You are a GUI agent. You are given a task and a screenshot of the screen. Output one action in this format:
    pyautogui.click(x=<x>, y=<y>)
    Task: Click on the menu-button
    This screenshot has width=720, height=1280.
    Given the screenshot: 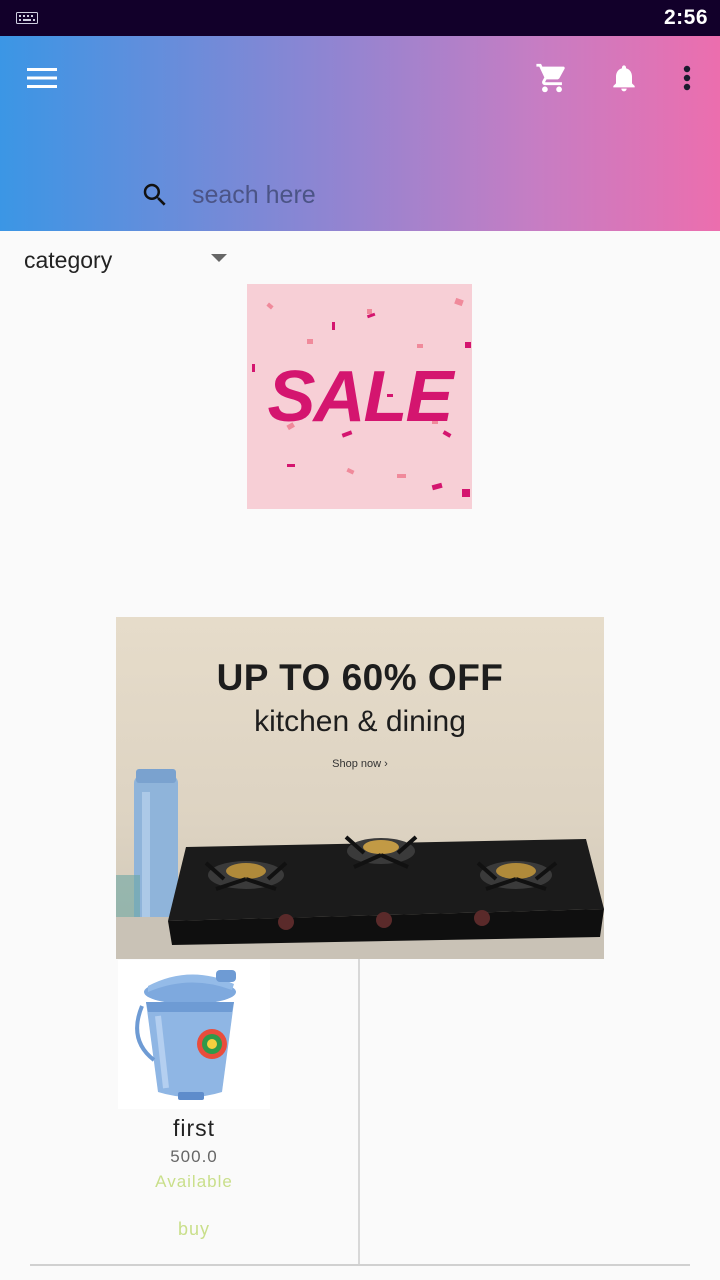 What is the action you would take?
    pyautogui.click(x=42, y=78)
    